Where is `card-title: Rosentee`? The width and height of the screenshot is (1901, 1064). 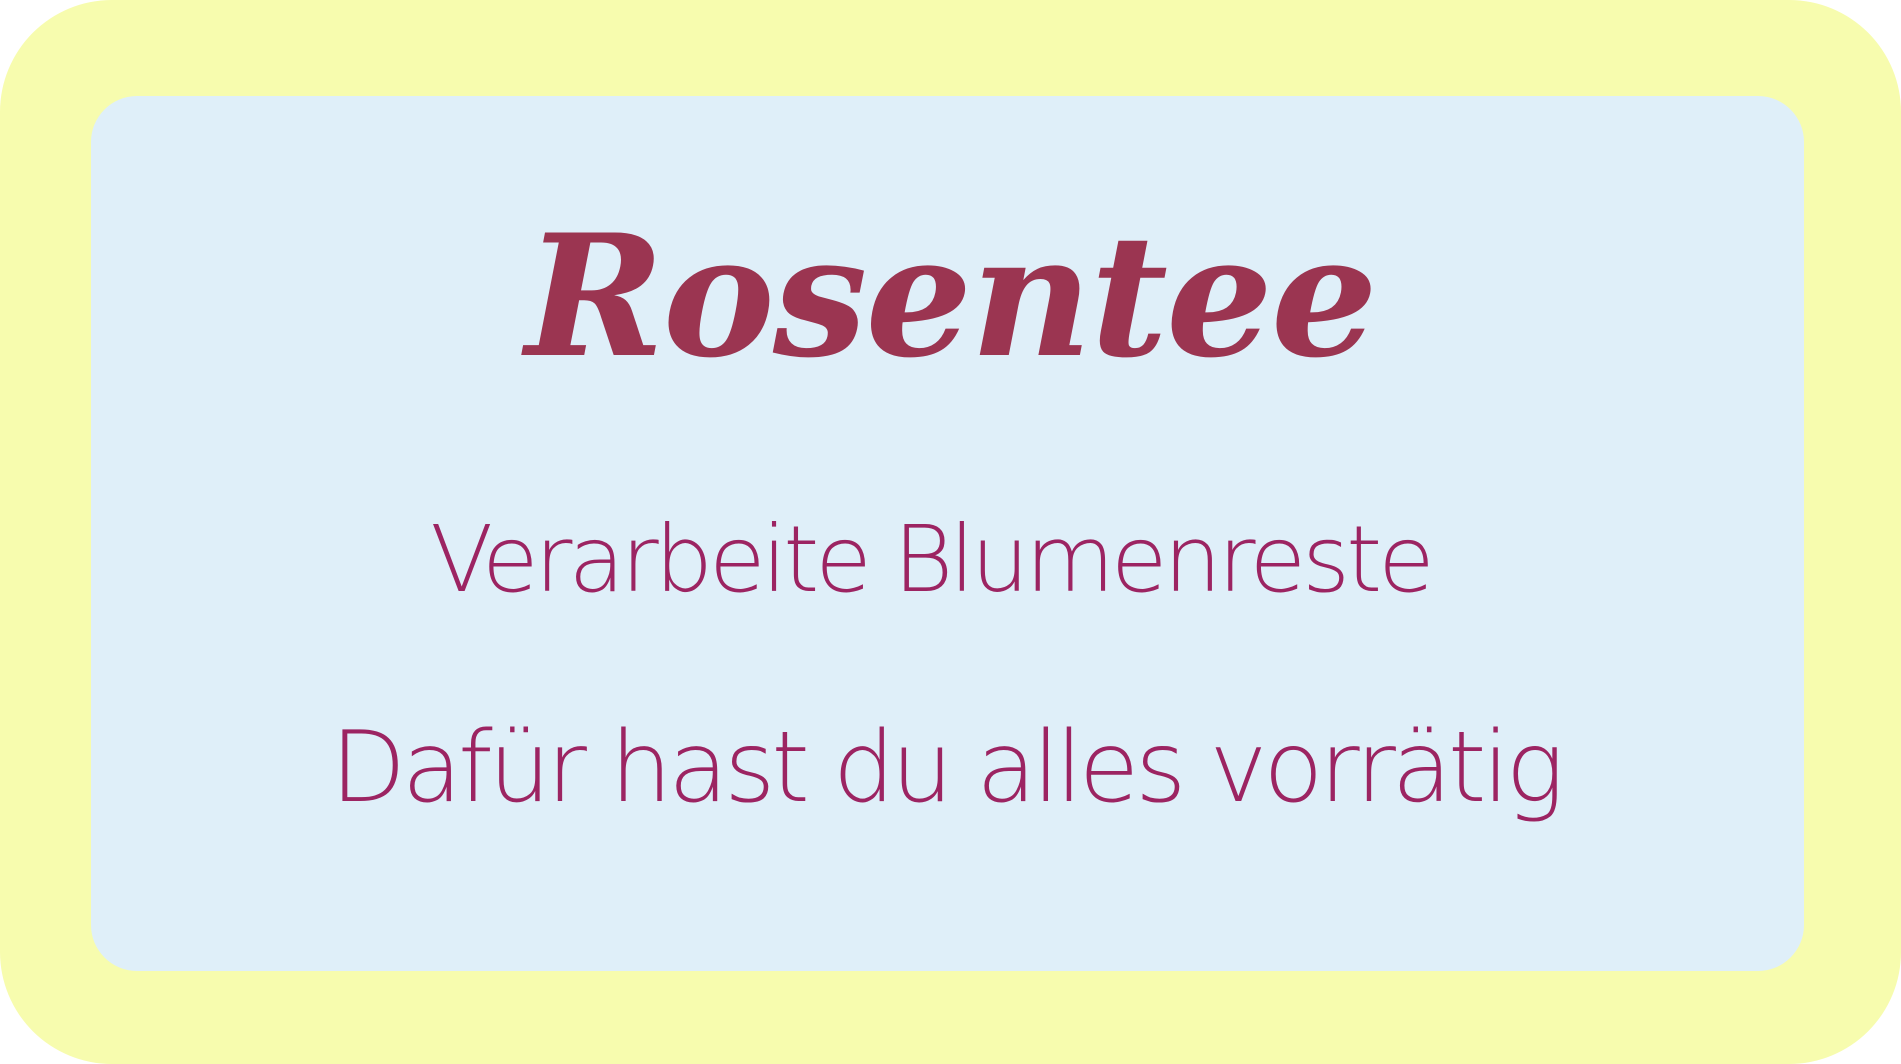
card-title: Rosentee is located at coordinates (951, 296).